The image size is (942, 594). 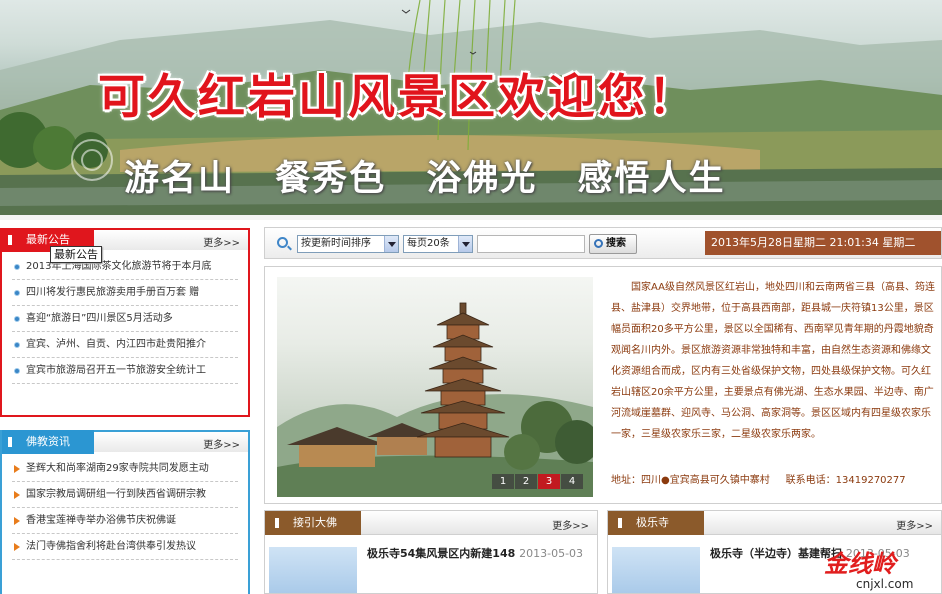 What do you see at coordinates (914, 524) in the screenshot?
I see `jile-temple-more-link: 更多>>` at bounding box center [914, 524].